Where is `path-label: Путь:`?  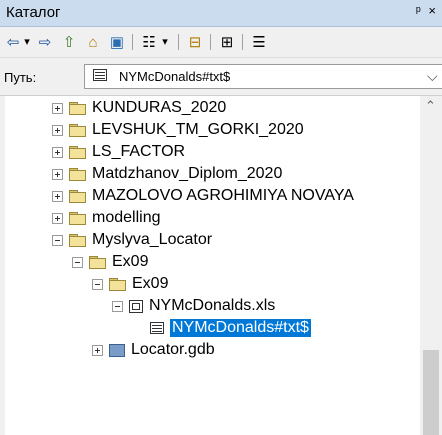
path-label: Путь: is located at coordinates (20, 77).